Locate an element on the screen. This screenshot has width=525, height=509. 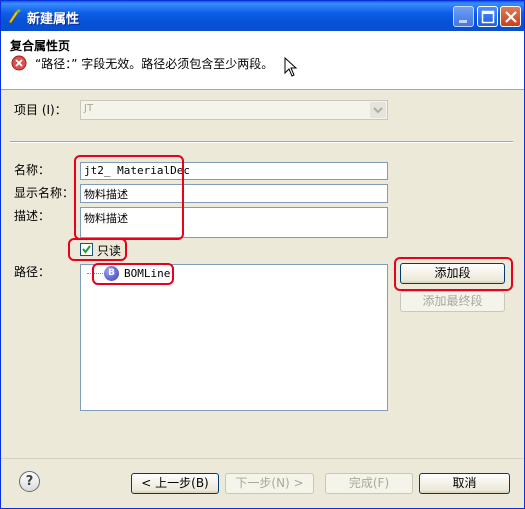
mouse-cursor-icon is located at coordinates (291, 67).